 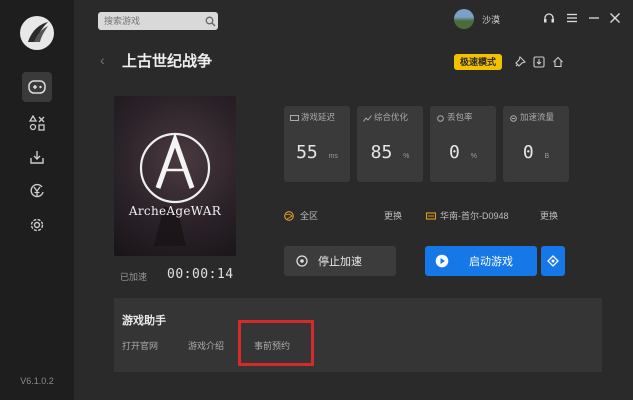 I want to click on stop-circle-icon, so click(x=302, y=261).